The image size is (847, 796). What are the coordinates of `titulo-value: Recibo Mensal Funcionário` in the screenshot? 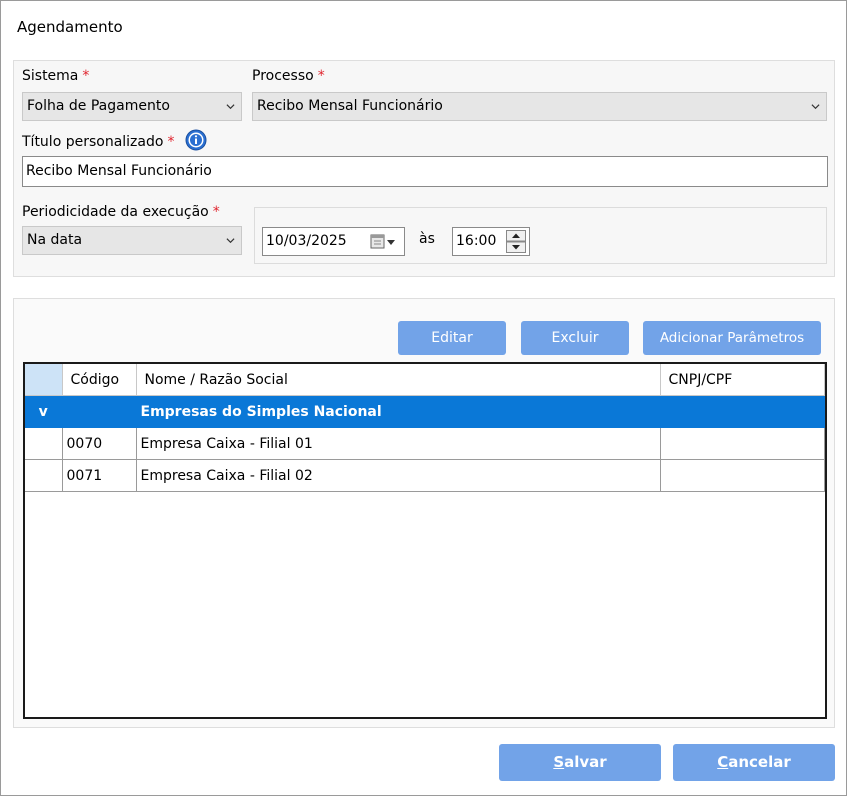 It's located at (119, 171).